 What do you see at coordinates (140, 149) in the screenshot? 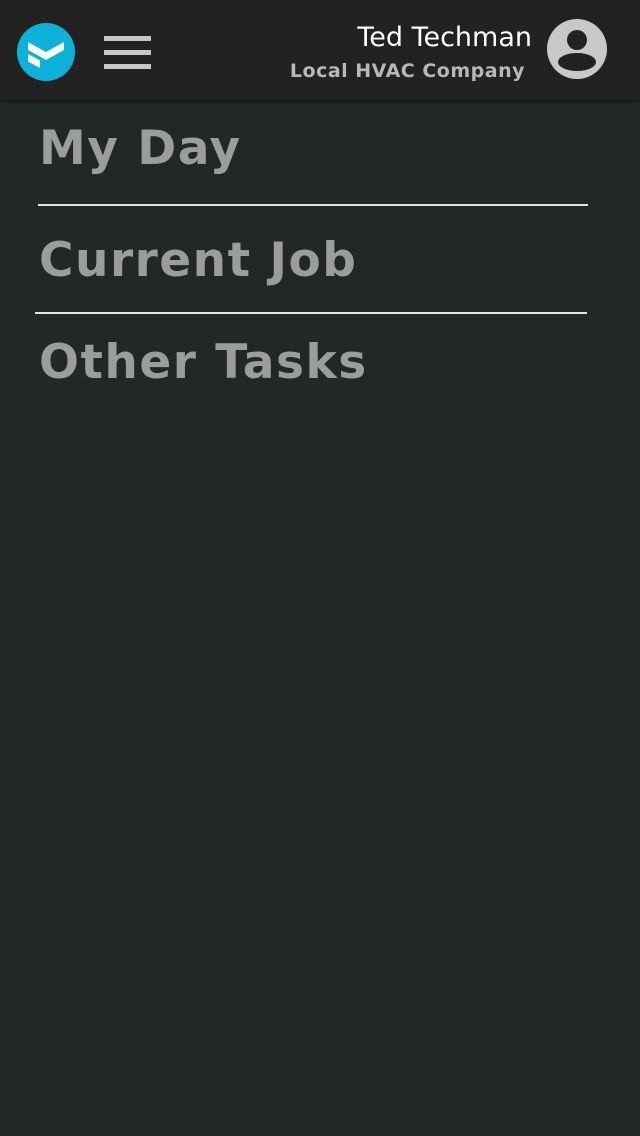
I see `nav-item-my-day: My Day` at bounding box center [140, 149].